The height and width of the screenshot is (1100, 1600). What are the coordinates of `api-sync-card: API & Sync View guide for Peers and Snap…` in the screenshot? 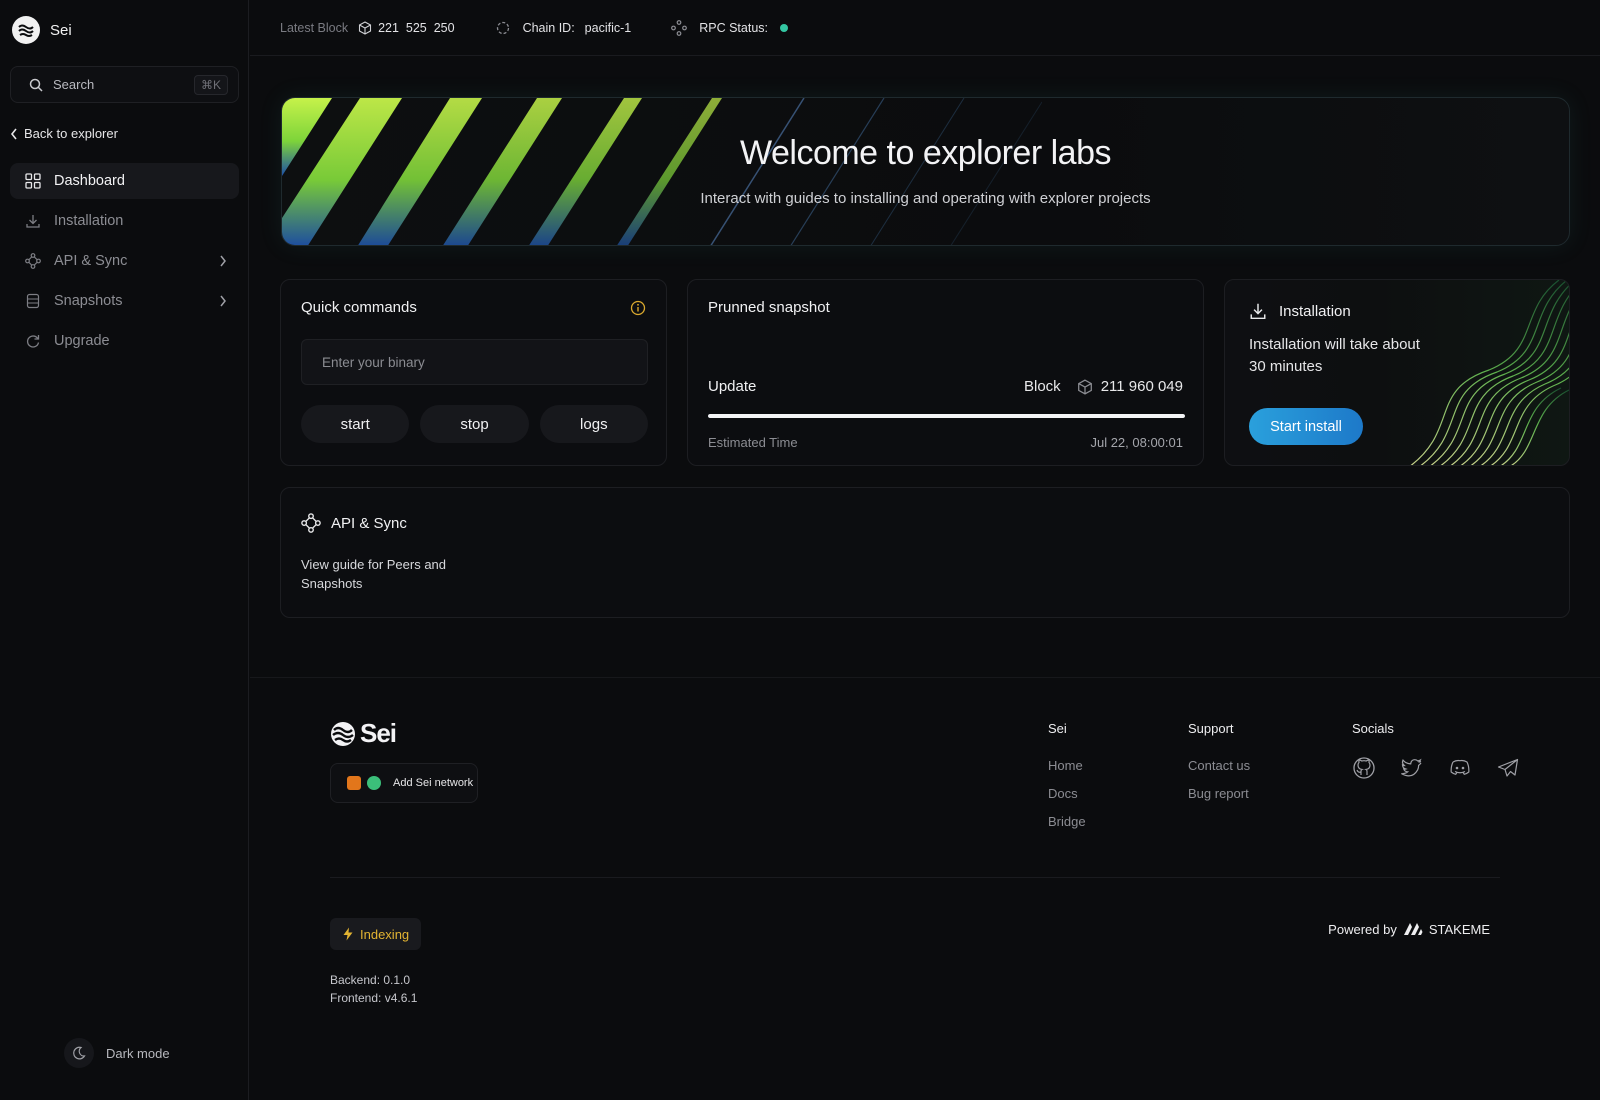 It's located at (925, 552).